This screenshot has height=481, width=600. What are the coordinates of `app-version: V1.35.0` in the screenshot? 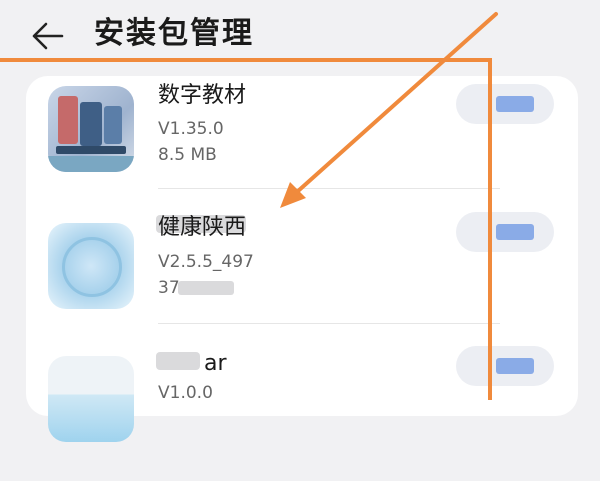 It's located at (191, 129).